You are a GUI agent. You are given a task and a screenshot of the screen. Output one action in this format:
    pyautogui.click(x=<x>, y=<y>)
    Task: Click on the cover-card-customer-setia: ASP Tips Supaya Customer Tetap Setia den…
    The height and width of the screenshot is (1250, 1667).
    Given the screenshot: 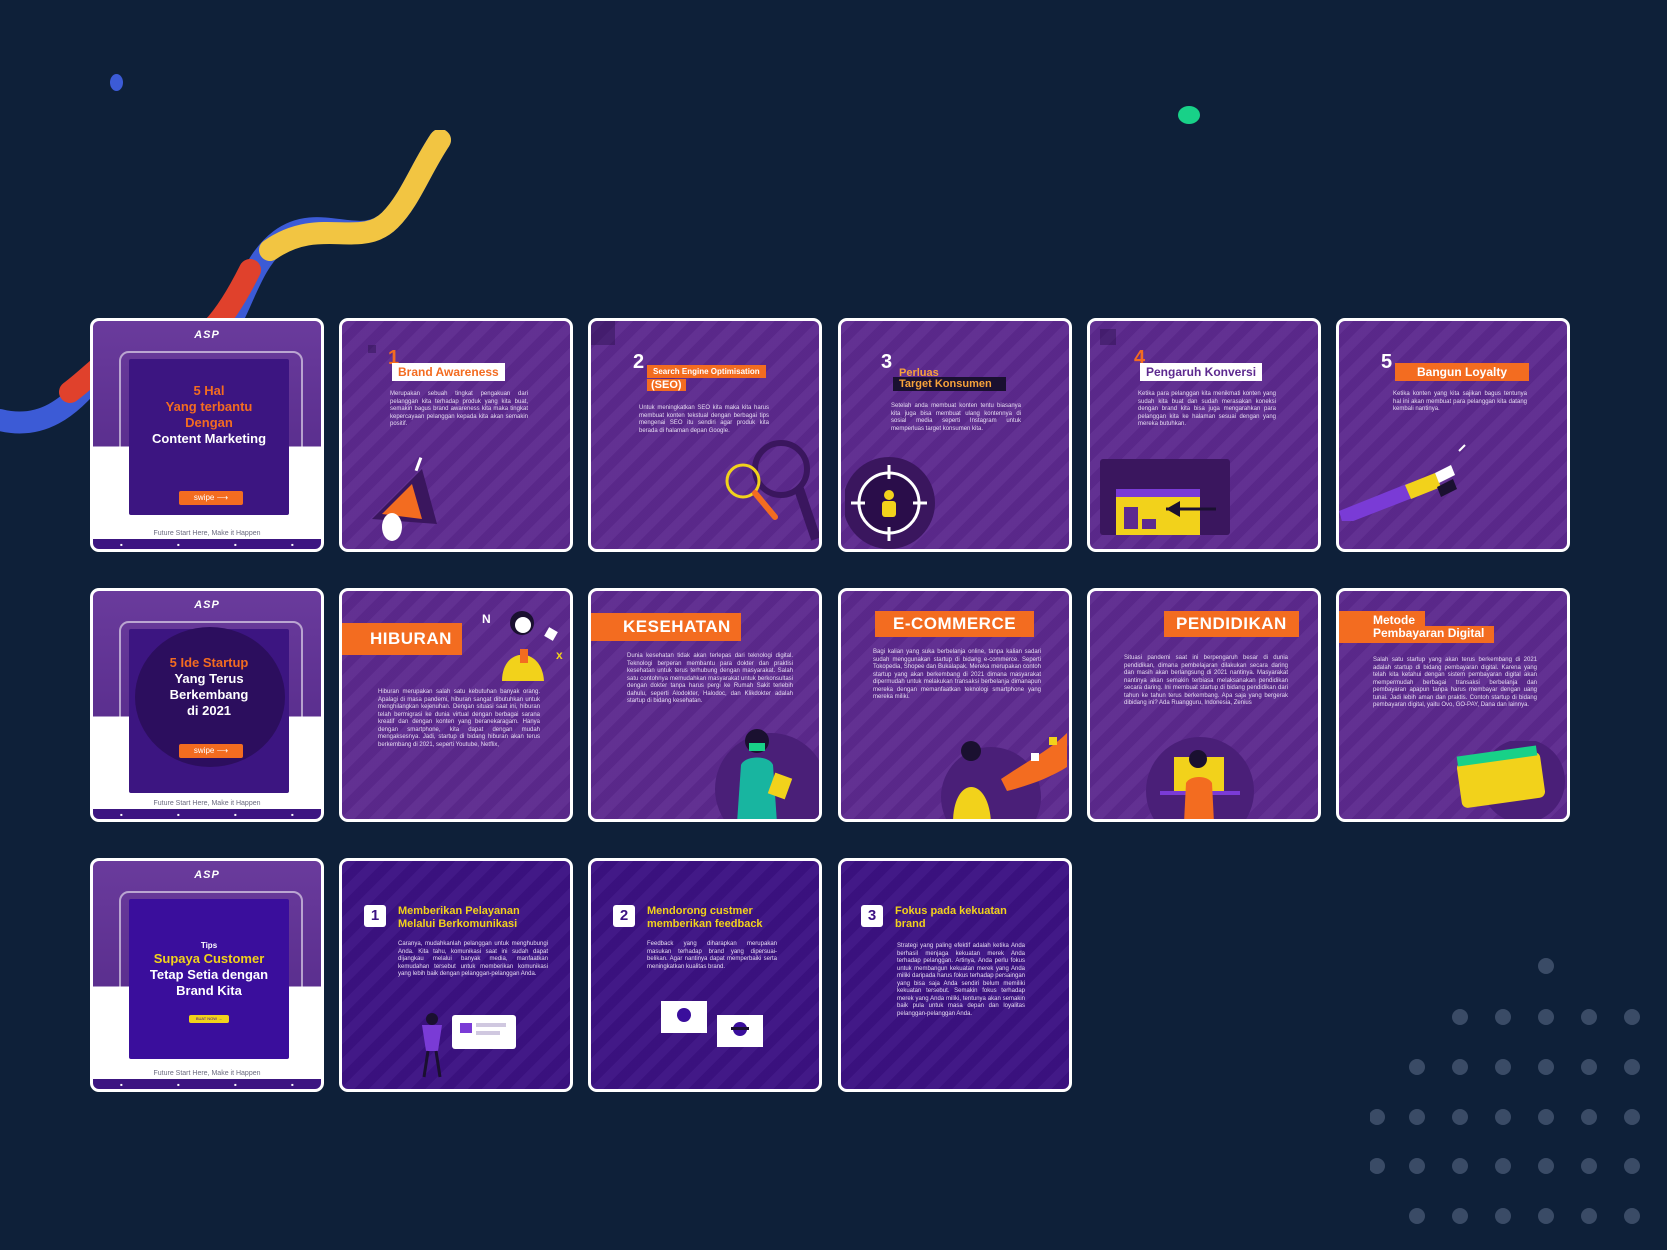 What is the action you would take?
    pyautogui.click(x=207, y=975)
    